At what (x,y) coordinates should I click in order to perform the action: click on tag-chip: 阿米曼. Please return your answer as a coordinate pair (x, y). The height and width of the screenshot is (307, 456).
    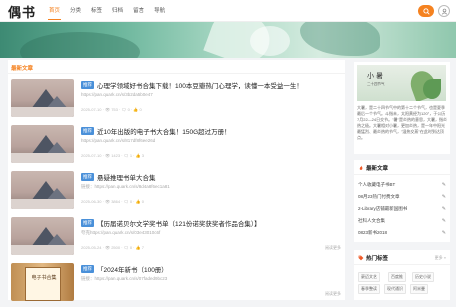
    Looking at the image, I should click on (419, 289).